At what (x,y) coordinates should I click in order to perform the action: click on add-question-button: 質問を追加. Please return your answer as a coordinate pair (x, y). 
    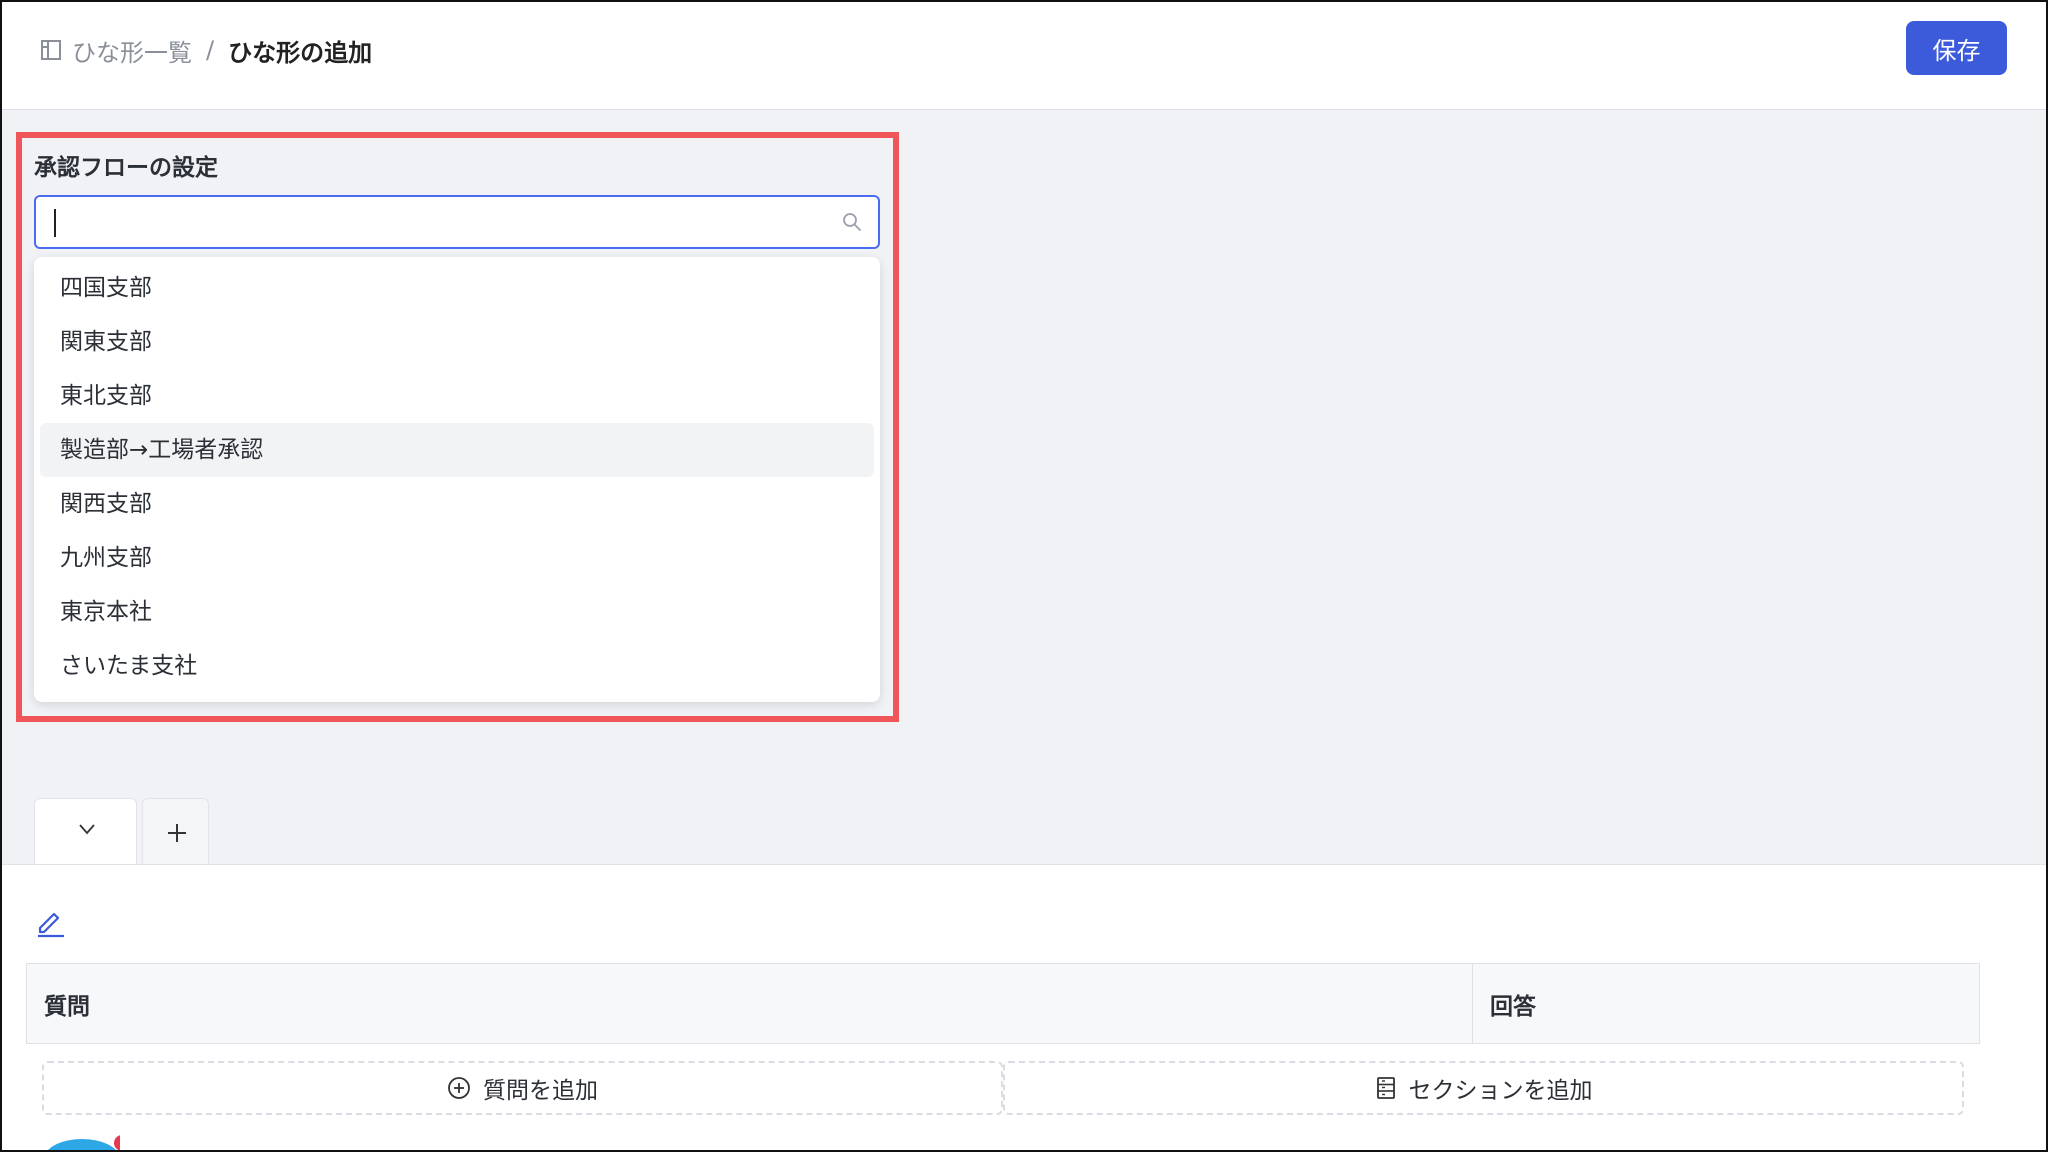
    Looking at the image, I should click on (522, 1088).